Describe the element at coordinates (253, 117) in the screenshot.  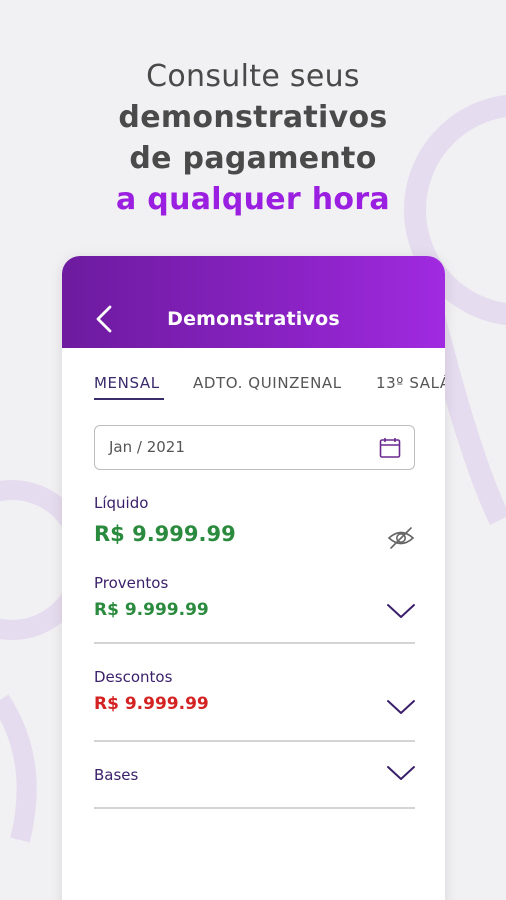
I see `headline-line-2: demonstrativos` at that location.